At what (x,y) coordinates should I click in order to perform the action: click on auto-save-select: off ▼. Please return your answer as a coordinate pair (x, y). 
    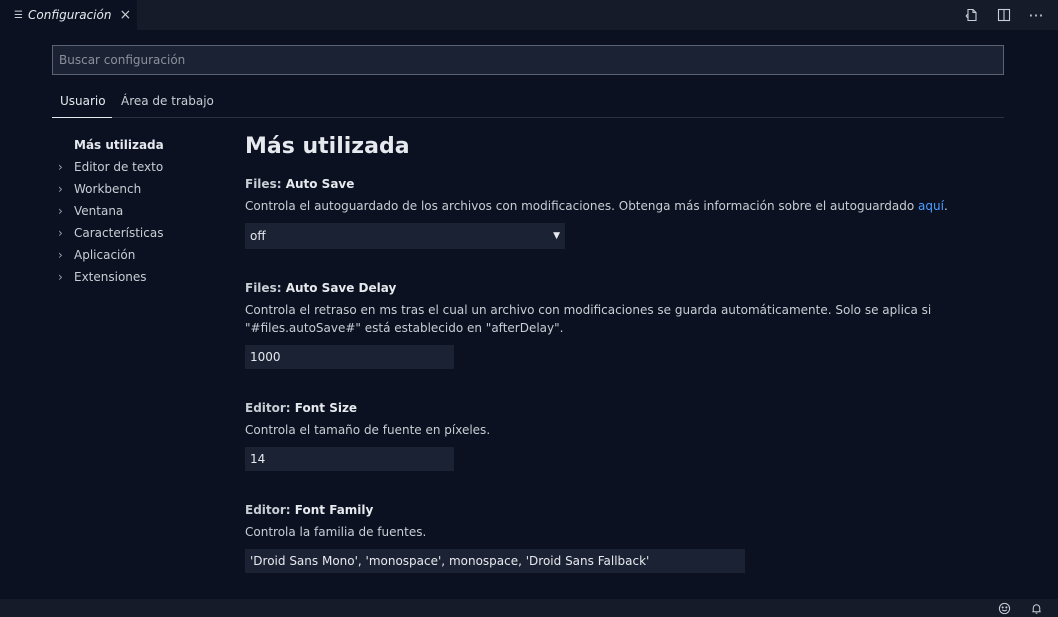
    Looking at the image, I should click on (405, 236).